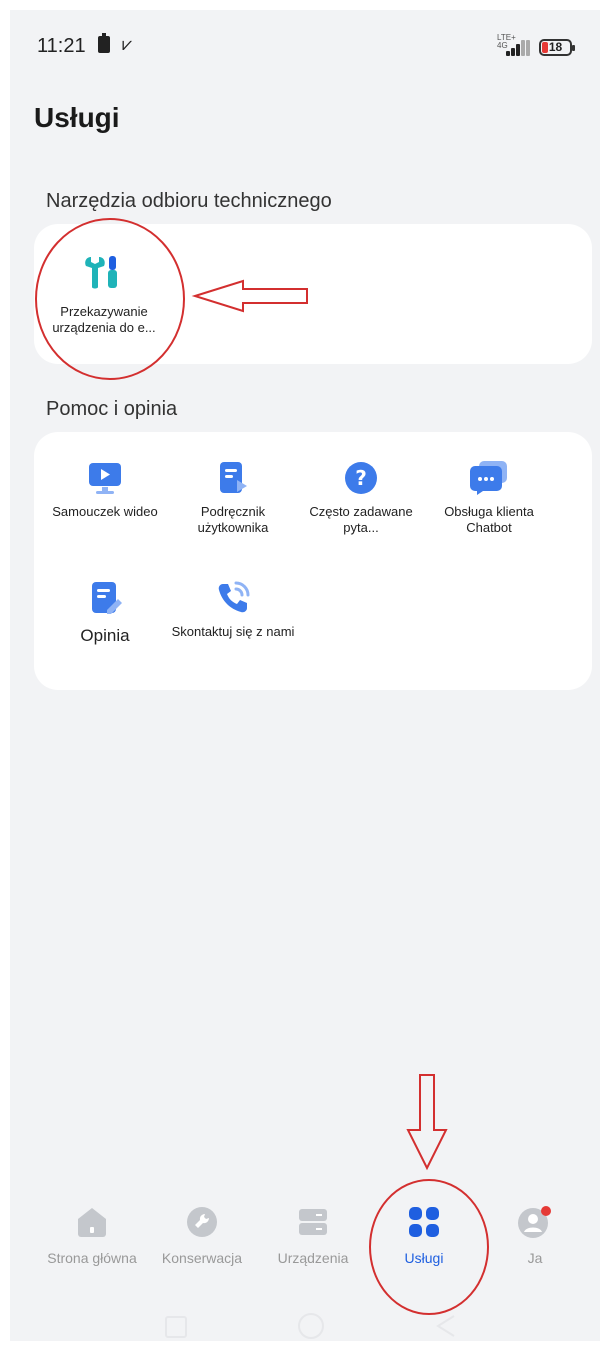  Describe the element at coordinates (189, 201) in the screenshot. I see `section-title-acceptance-tools: Narzędzia odbioru technicznego` at that location.